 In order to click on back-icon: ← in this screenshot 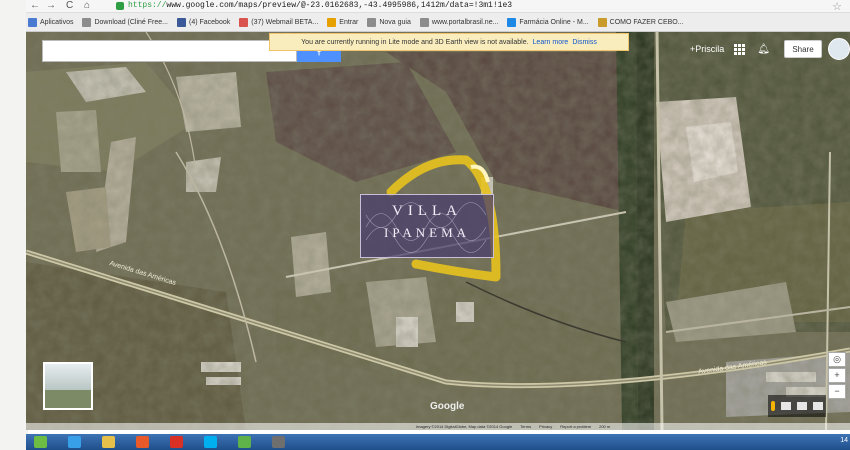, I will do `click(35, 6)`.